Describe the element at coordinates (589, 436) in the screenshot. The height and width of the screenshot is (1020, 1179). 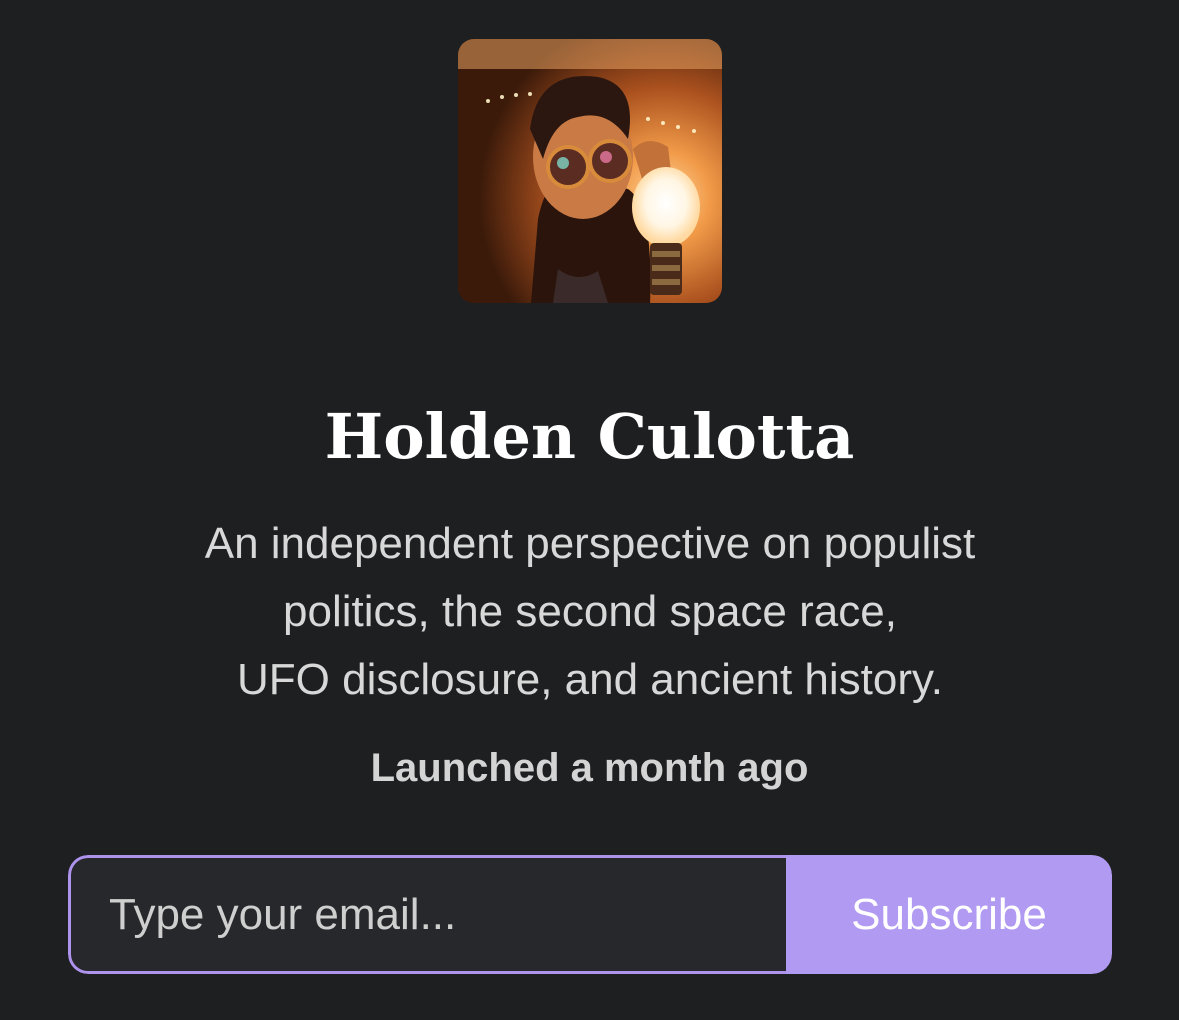
I see `publication-title: Holden Culotta` at that location.